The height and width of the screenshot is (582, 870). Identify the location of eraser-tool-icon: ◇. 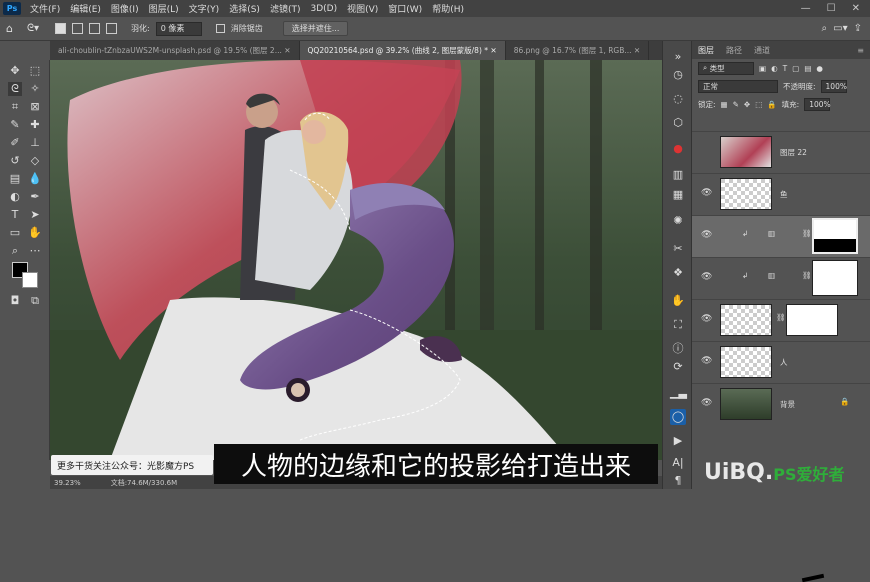
(35, 161).